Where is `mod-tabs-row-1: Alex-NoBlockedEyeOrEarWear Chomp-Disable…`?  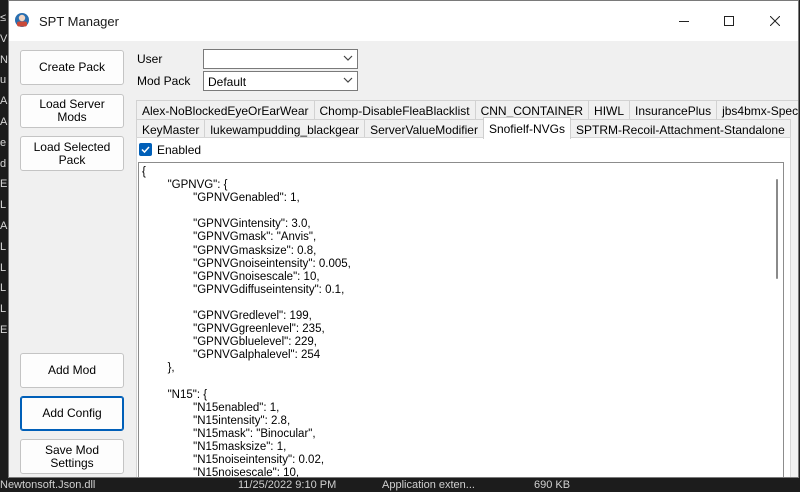 mod-tabs-row-1: Alex-NoBlockedEyeOrEarWear Chomp-Disable… is located at coordinates (467, 109).